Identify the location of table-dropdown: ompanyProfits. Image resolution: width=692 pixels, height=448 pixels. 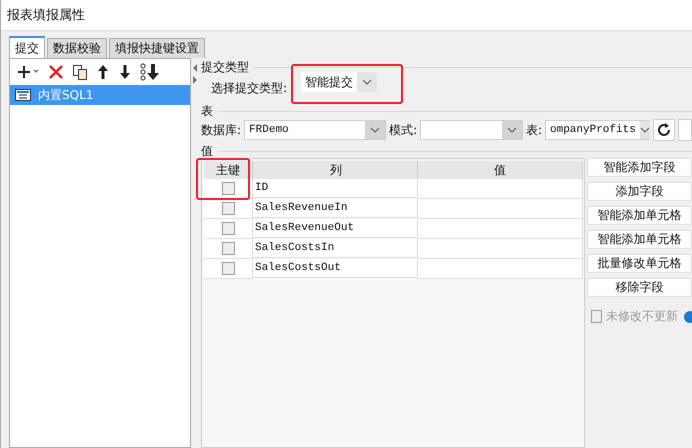
(597, 130).